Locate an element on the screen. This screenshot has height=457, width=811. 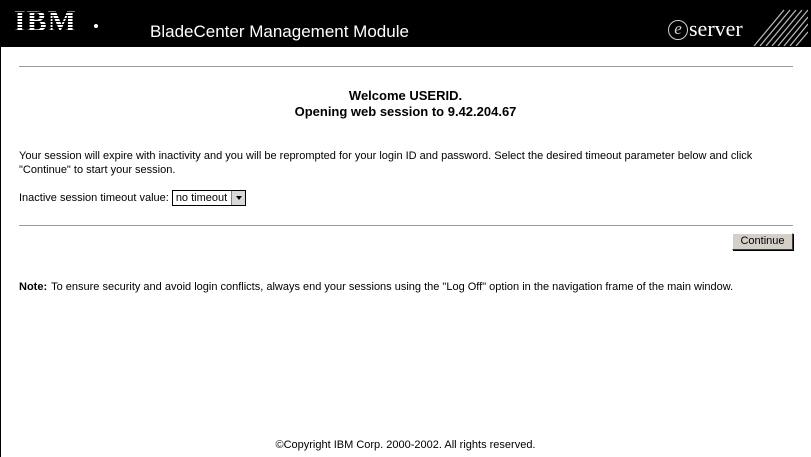
eserver-logo: e server is located at coordinates (705, 27).